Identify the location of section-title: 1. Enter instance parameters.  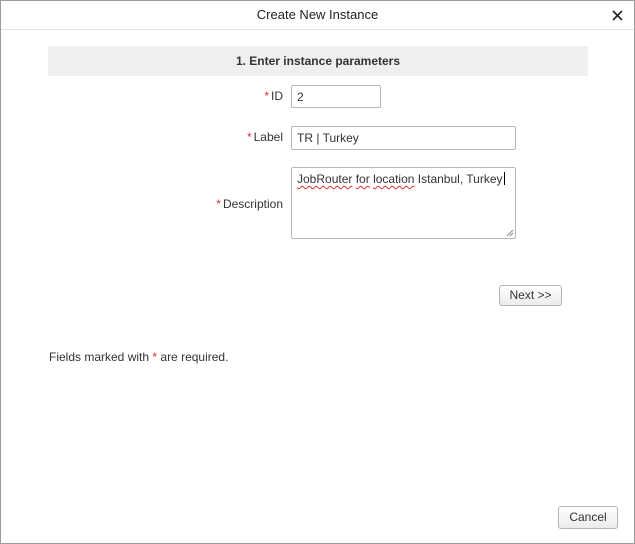
(318, 61).